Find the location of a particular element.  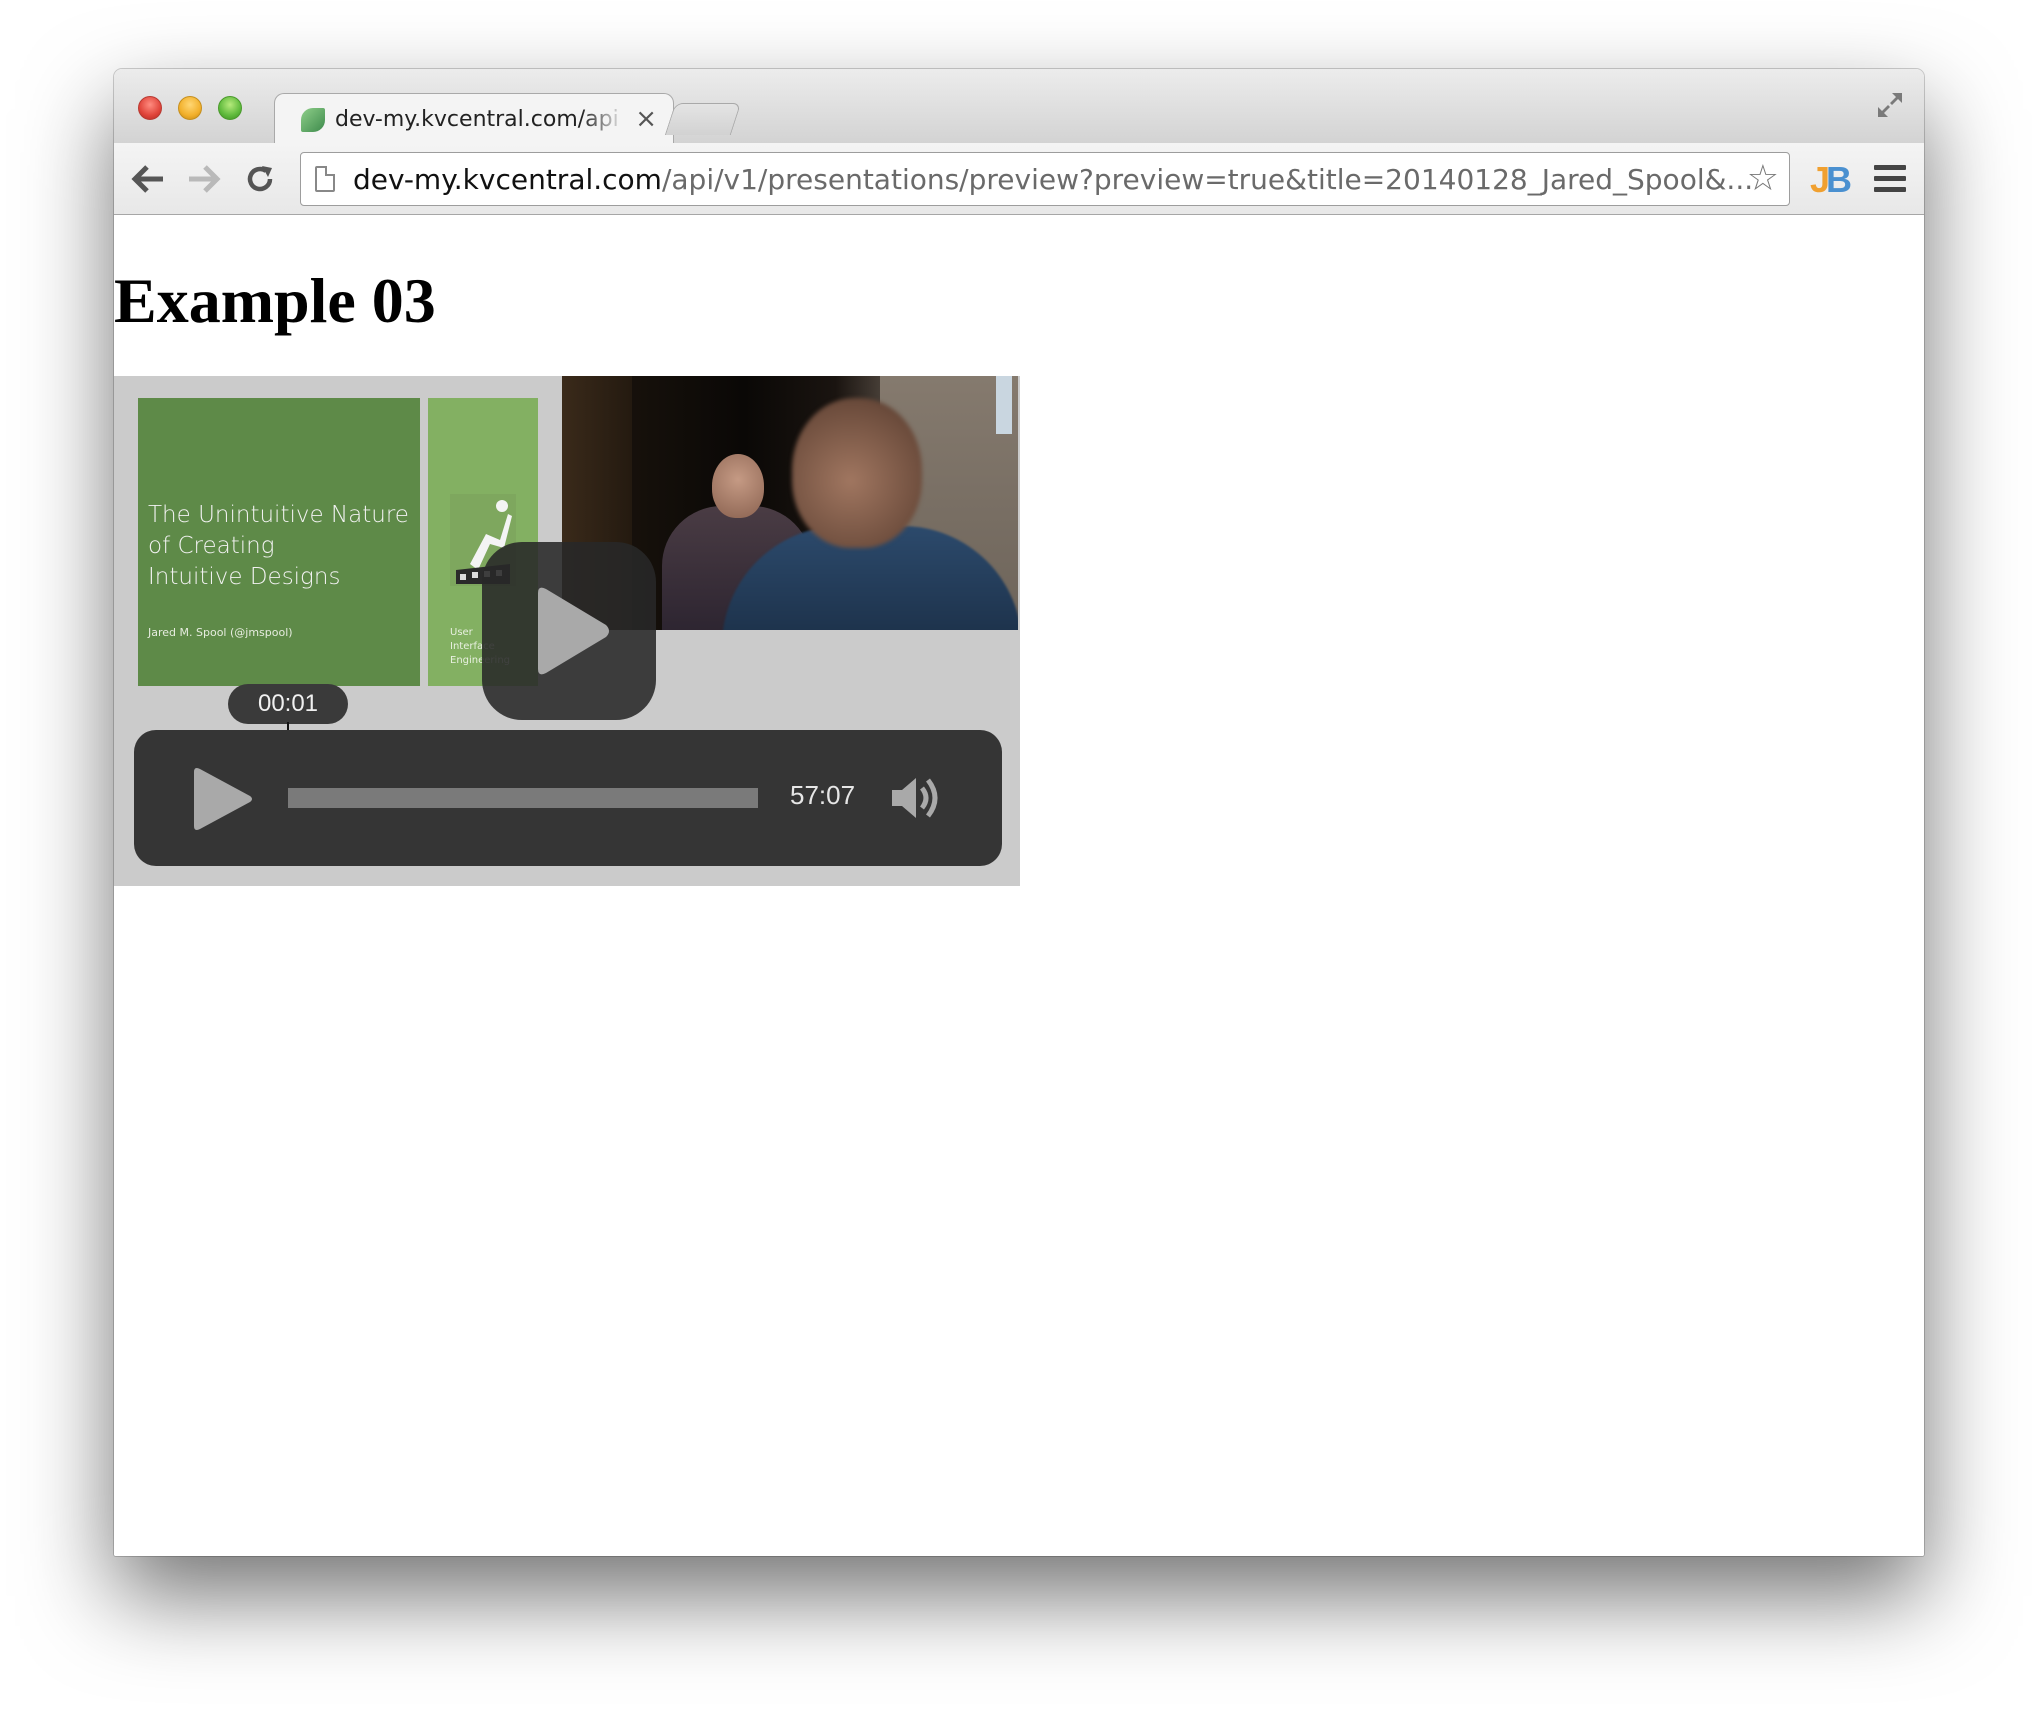

leaf-favicon-icon is located at coordinates (313, 119).